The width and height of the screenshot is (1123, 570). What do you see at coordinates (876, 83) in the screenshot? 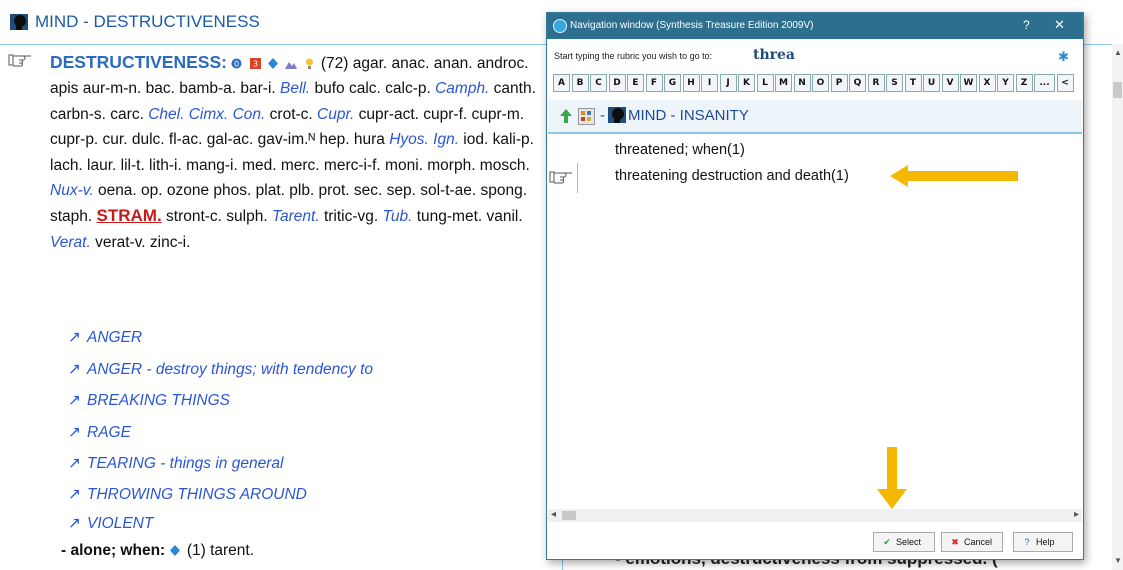
I see `letter-button-17: R` at bounding box center [876, 83].